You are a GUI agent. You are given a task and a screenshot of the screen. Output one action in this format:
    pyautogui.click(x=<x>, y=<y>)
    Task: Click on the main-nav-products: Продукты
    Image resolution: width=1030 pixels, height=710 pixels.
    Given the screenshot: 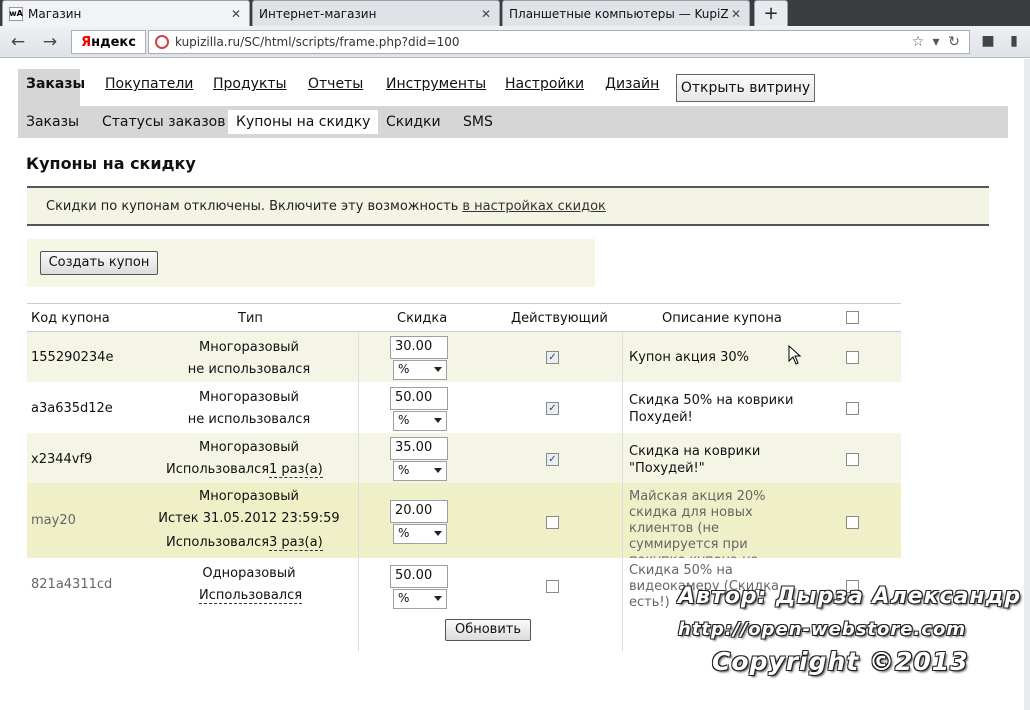 What is the action you would take?
    pyautogui.click(x=250, y=89)
    